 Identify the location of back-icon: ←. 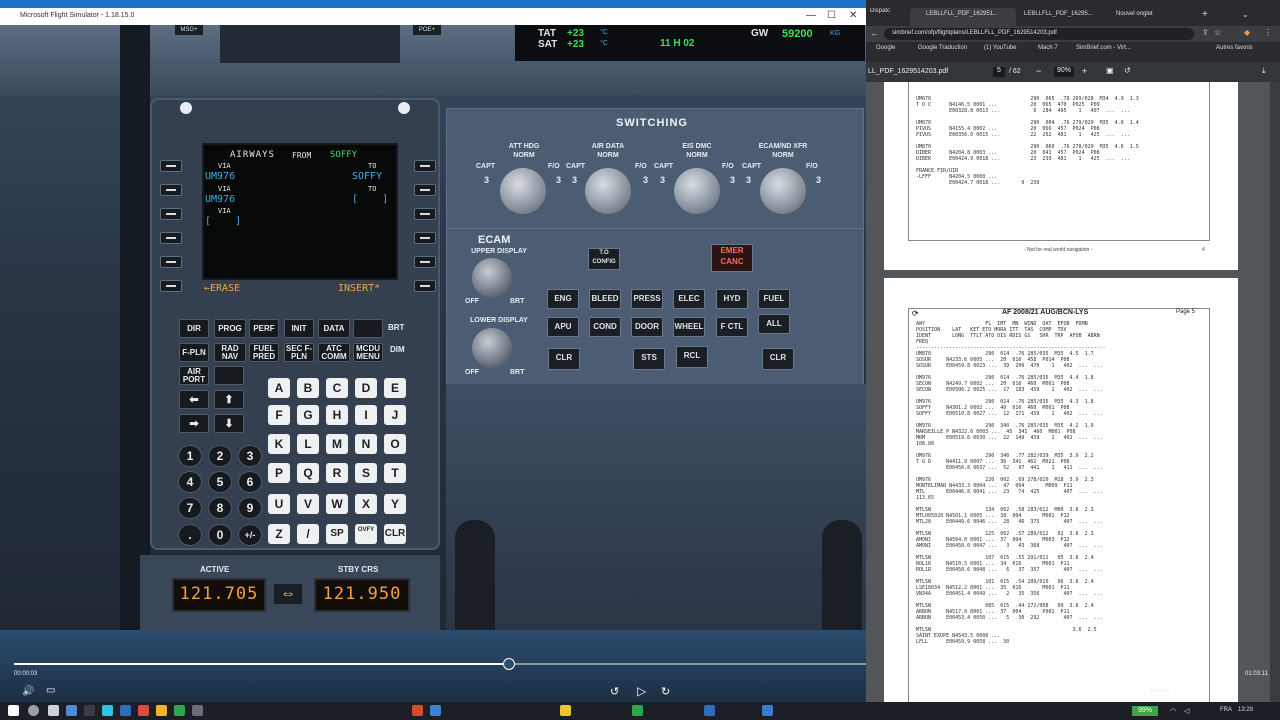
(874, 33).